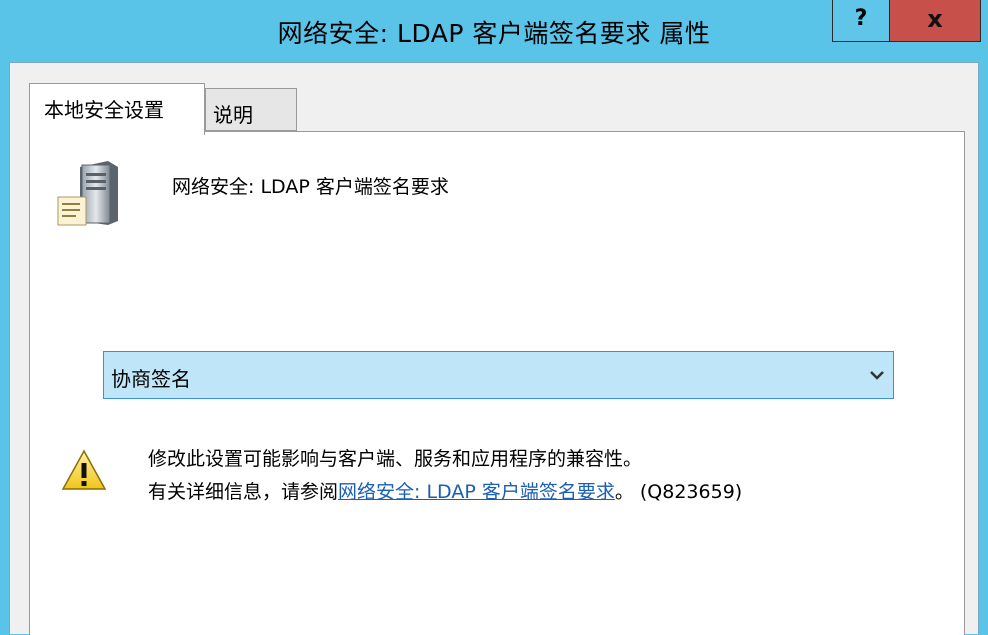  I want to click on more-info-suffix: 。 (Q823659), so click(678, 492).